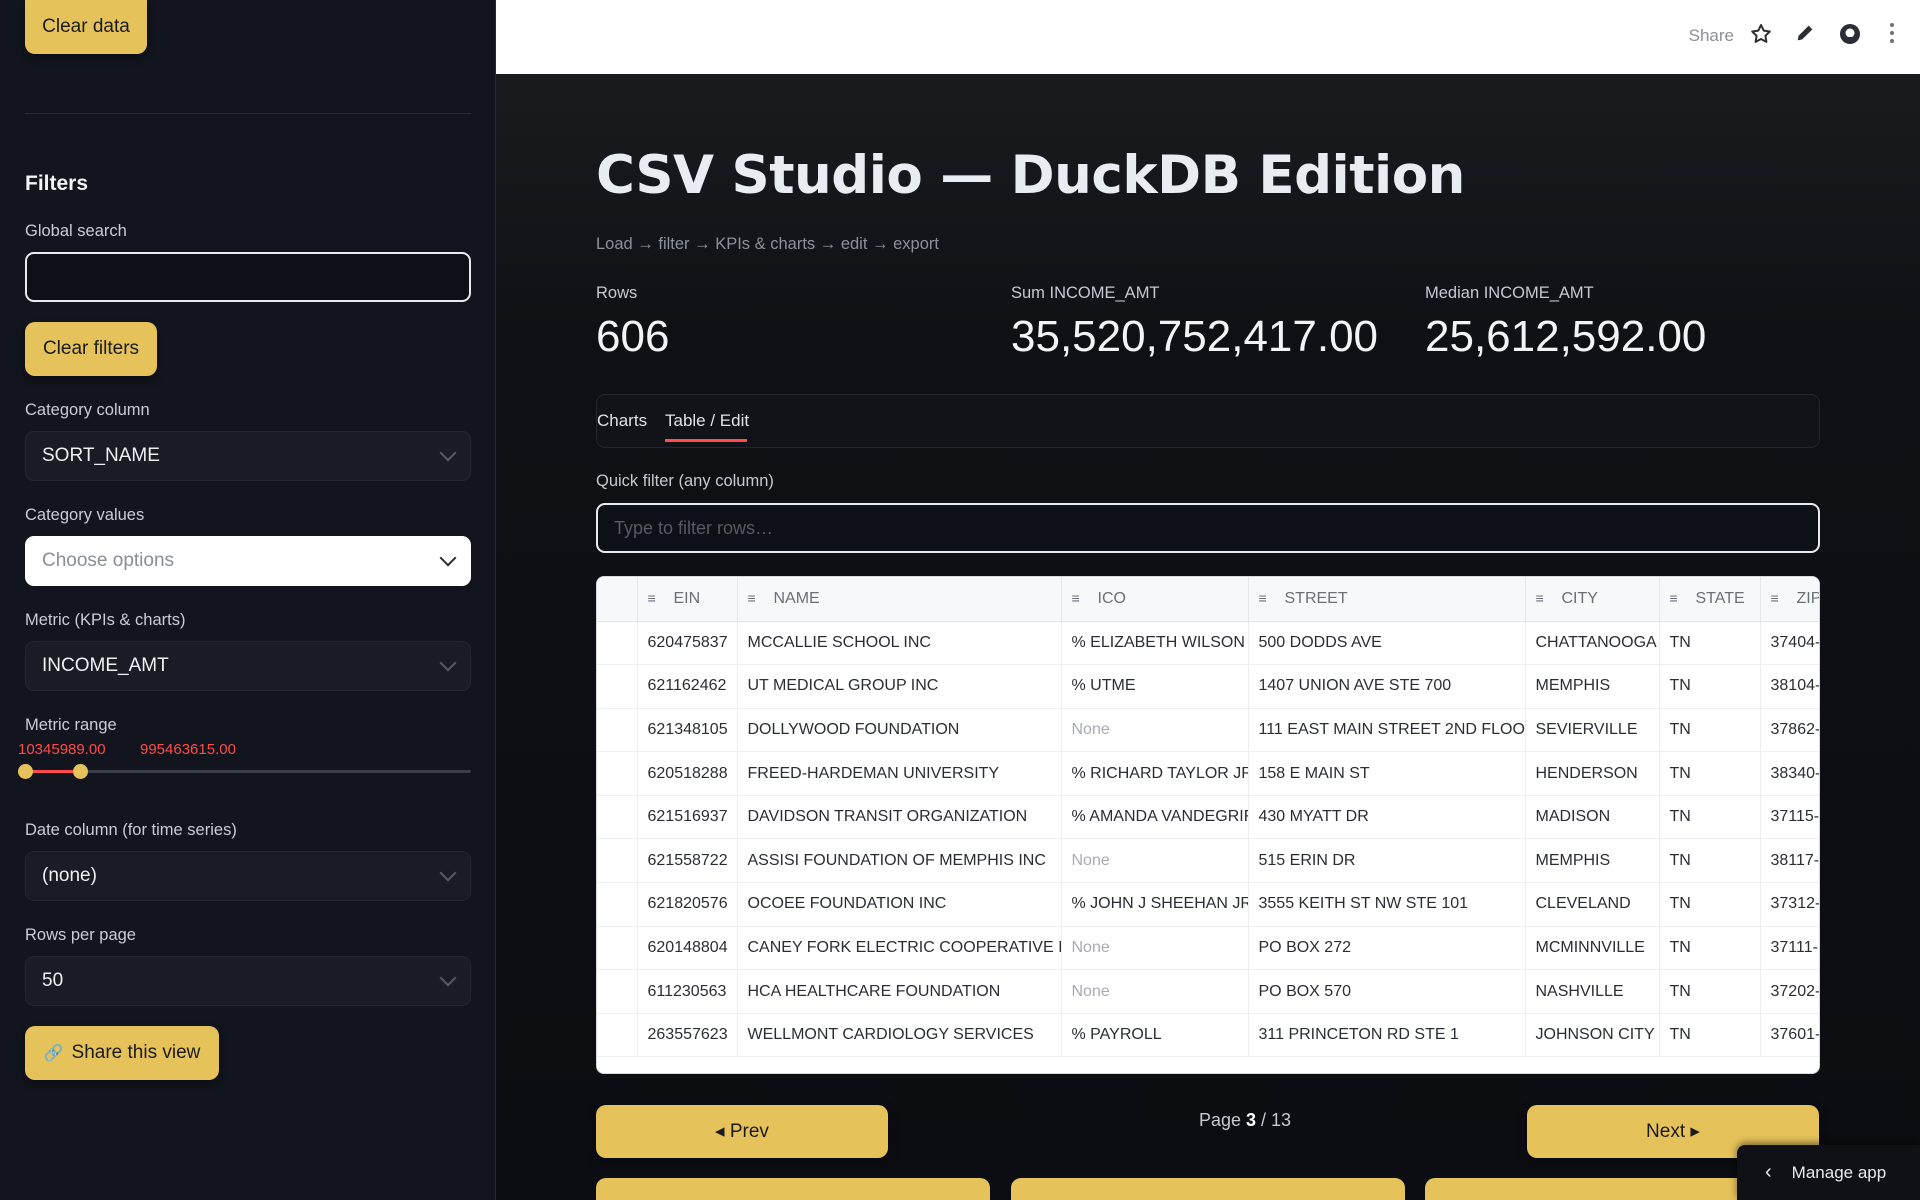 The height and width of the screenshot is (1200, 1920). Describe the element at coordinates (1387, 991) in the screenshot. I see `table-cell: PO BOX 570` at that location.